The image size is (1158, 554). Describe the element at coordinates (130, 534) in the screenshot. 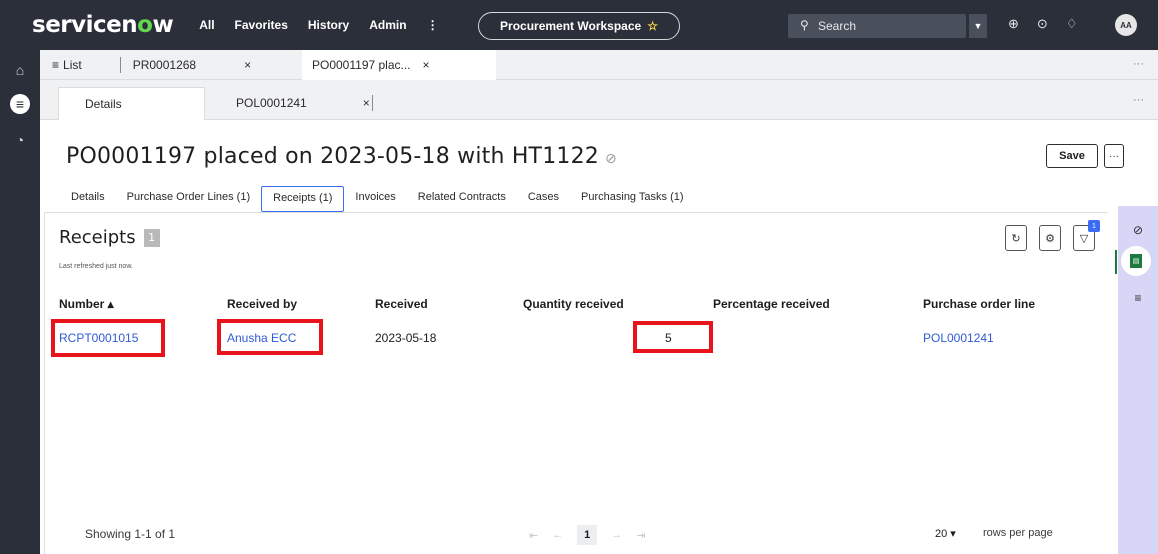

I see `showing-count: Showing 1-1 of 1` at that location.